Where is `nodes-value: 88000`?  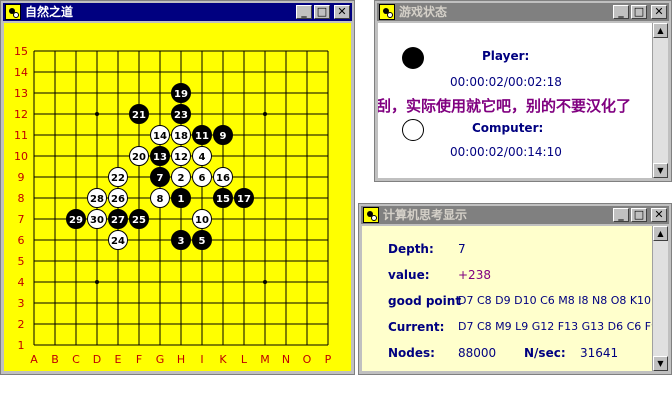
nodes-value: 88000 is located at coordinates (477, 353).